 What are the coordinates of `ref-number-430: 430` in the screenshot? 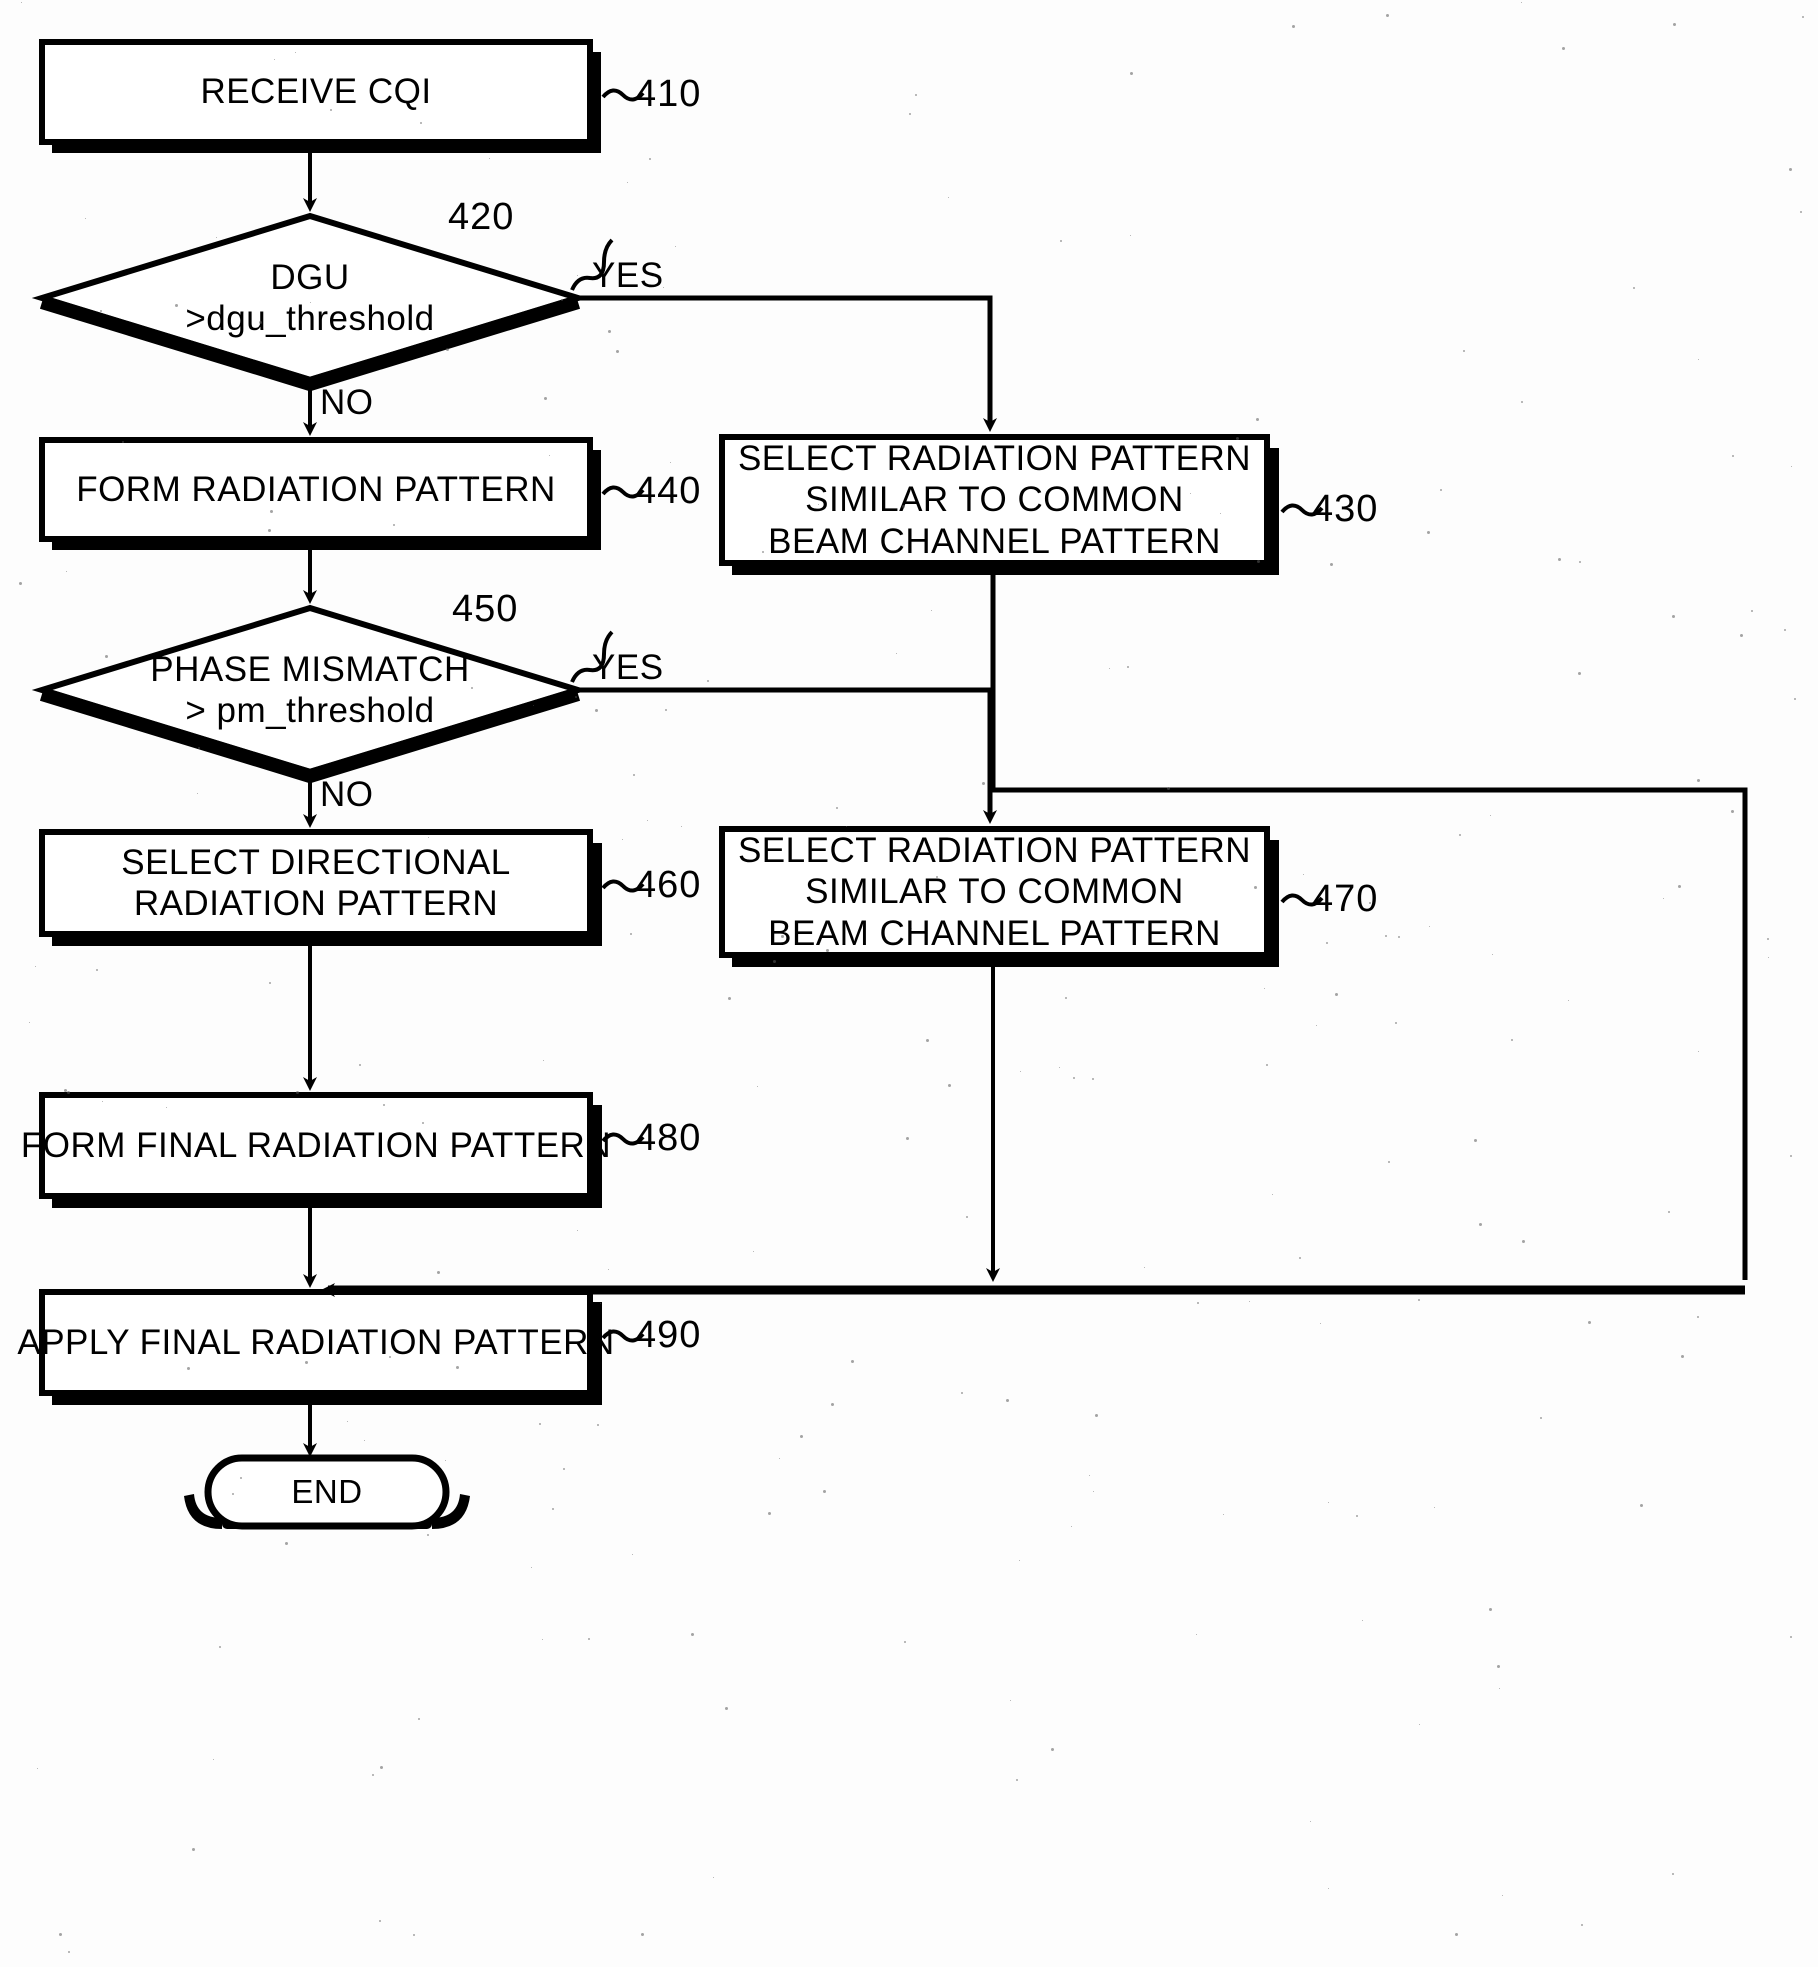 It's located at (1345, 509).